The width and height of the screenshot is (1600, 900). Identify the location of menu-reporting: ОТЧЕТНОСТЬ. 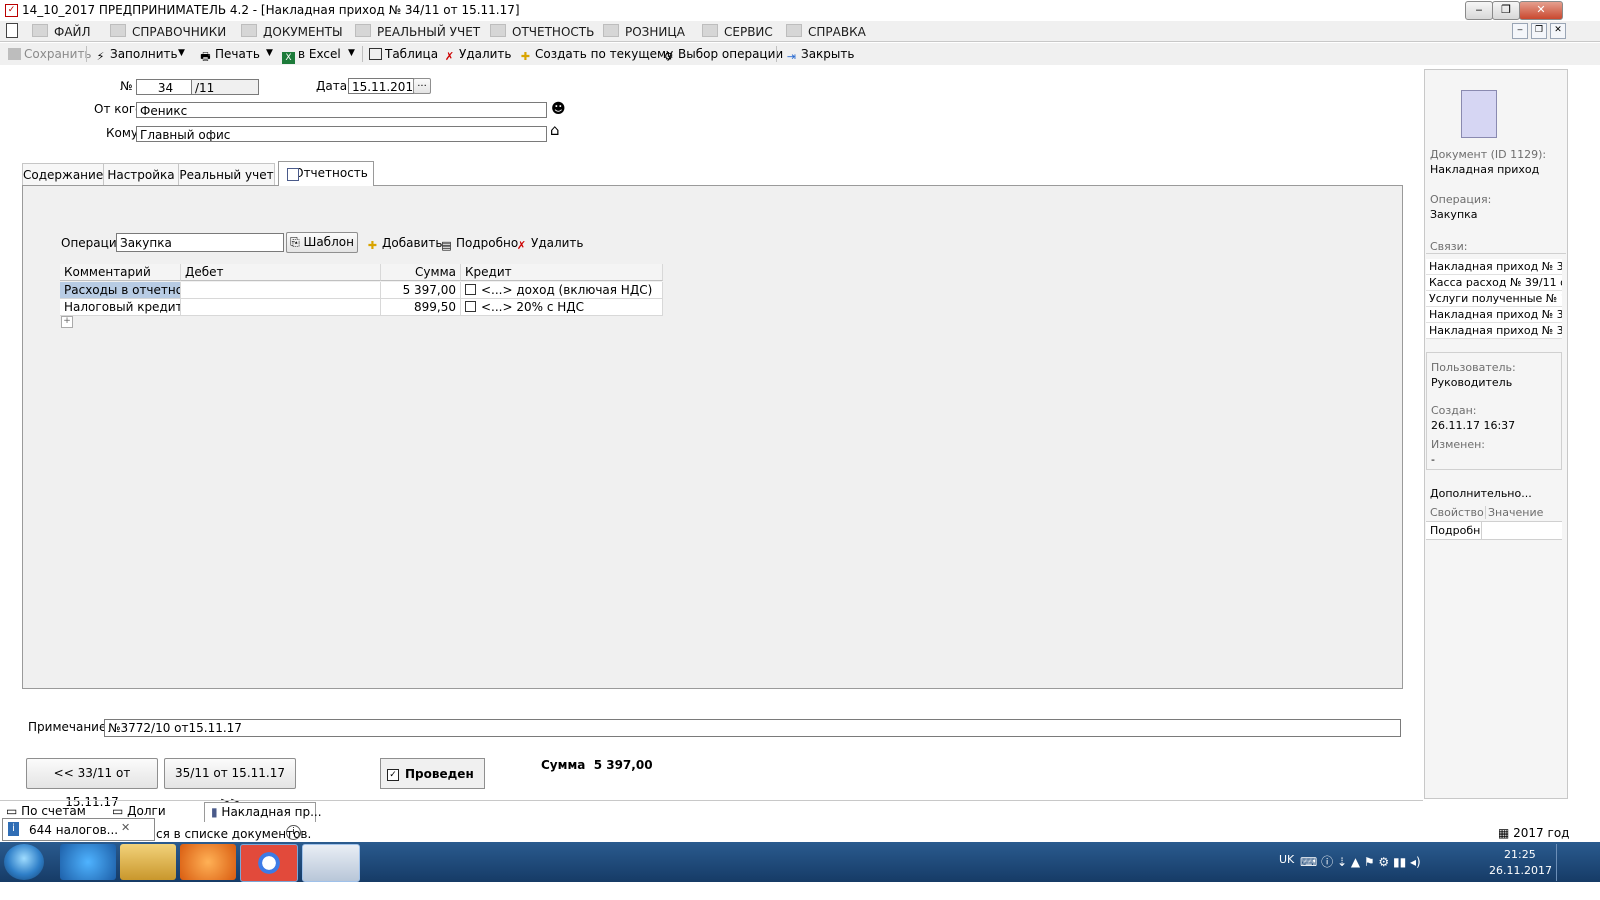
(542, 31).